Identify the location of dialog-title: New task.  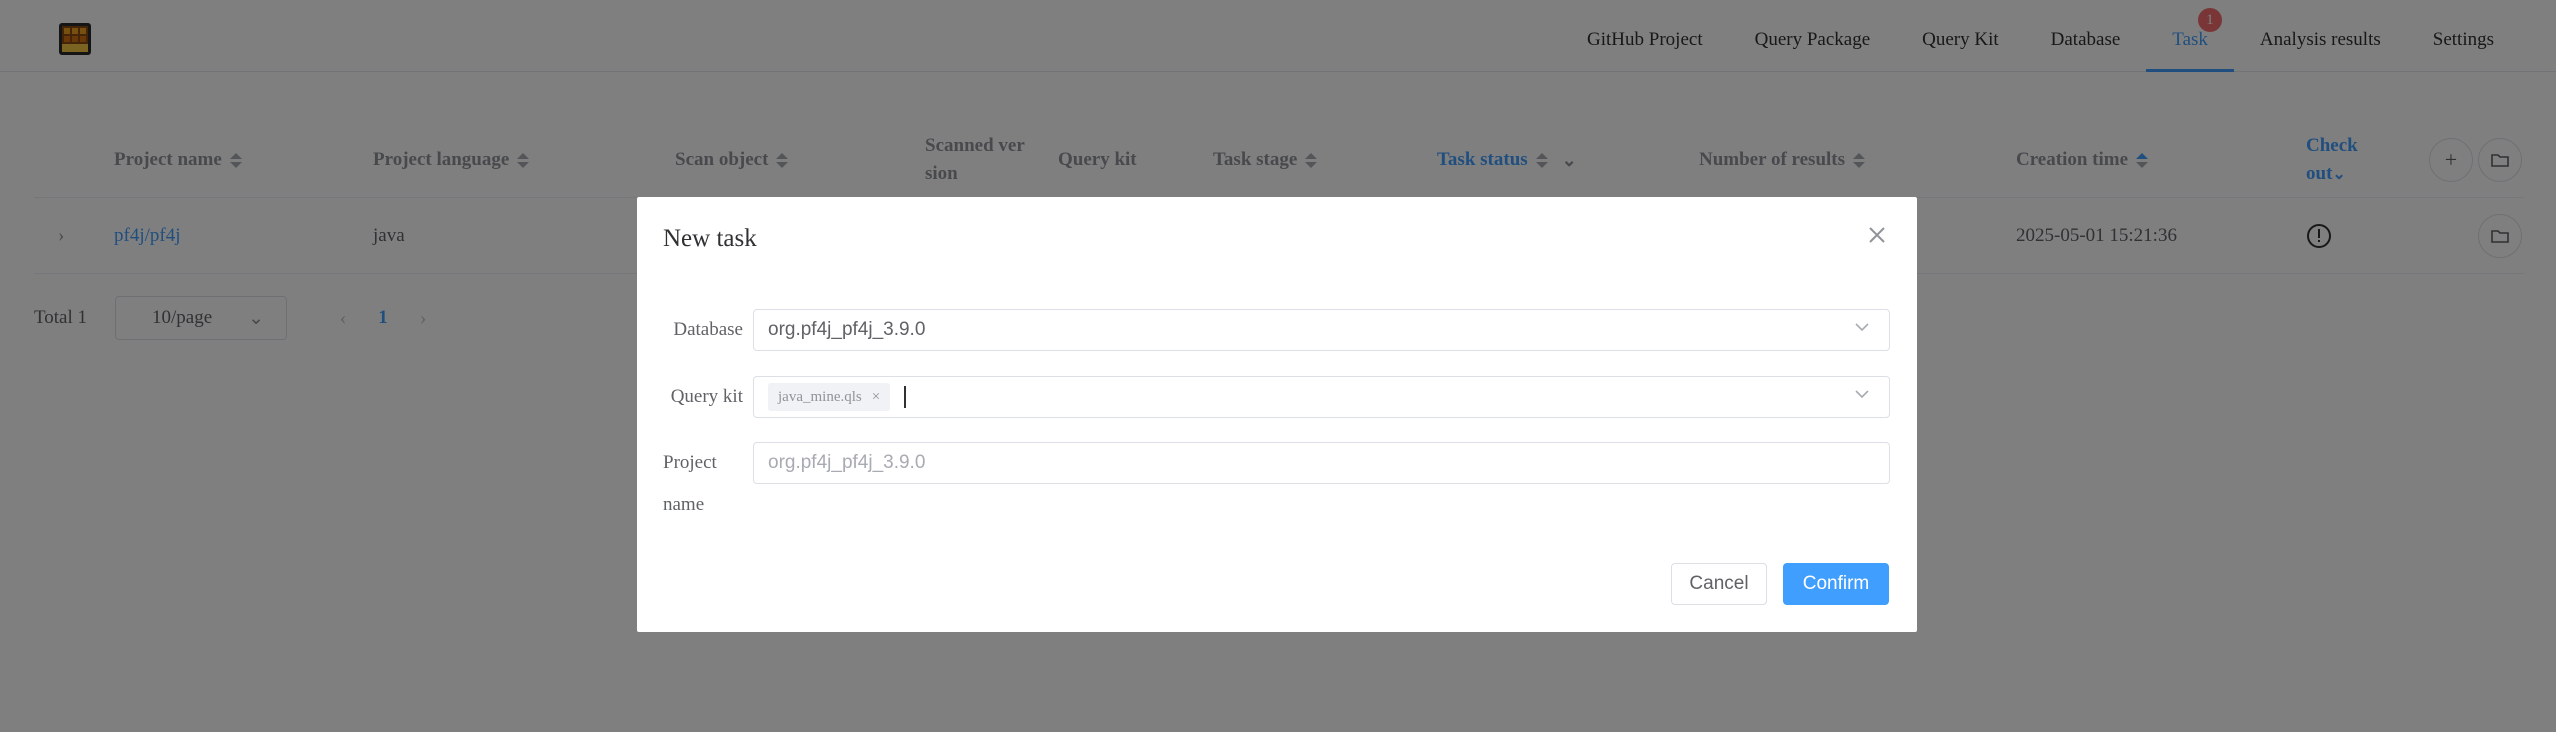
(710, 238).